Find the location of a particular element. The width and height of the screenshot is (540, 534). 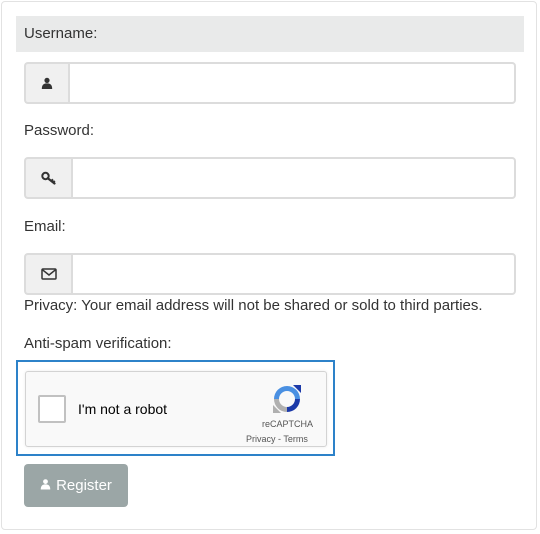

recaptcha-checkbox-label: I'm not a robot is located at coordinates (123, 409).